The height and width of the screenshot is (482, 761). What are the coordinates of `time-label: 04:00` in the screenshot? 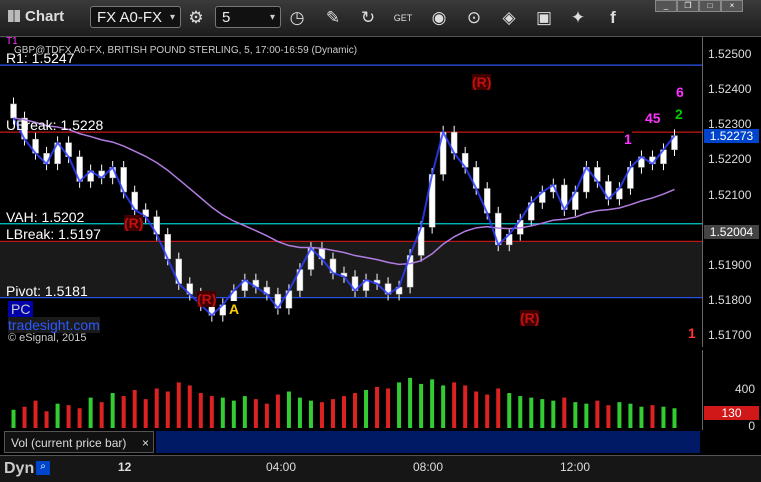 It's located at (281, 467).